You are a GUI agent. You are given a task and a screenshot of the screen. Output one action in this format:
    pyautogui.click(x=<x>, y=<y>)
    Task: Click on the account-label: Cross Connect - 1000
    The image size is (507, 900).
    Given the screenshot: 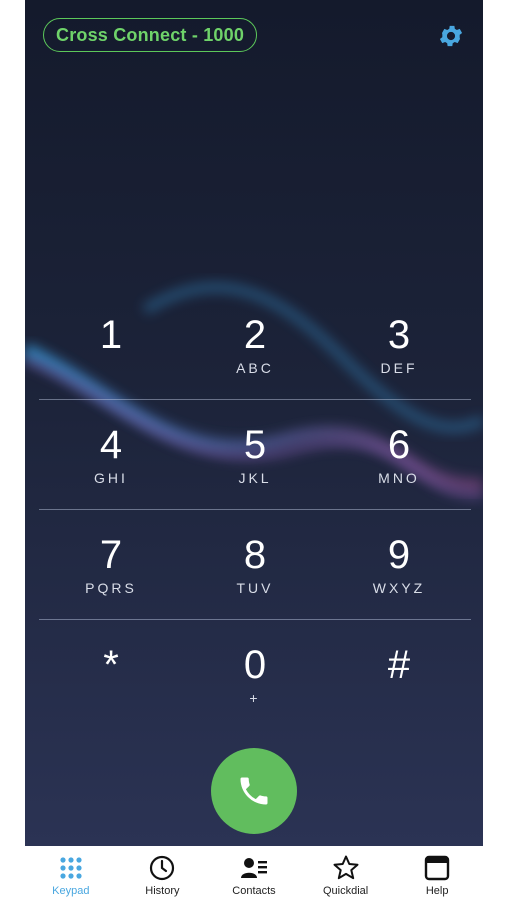 What is the action you would take?
    pyautogui.click(x=150, y=34)
    